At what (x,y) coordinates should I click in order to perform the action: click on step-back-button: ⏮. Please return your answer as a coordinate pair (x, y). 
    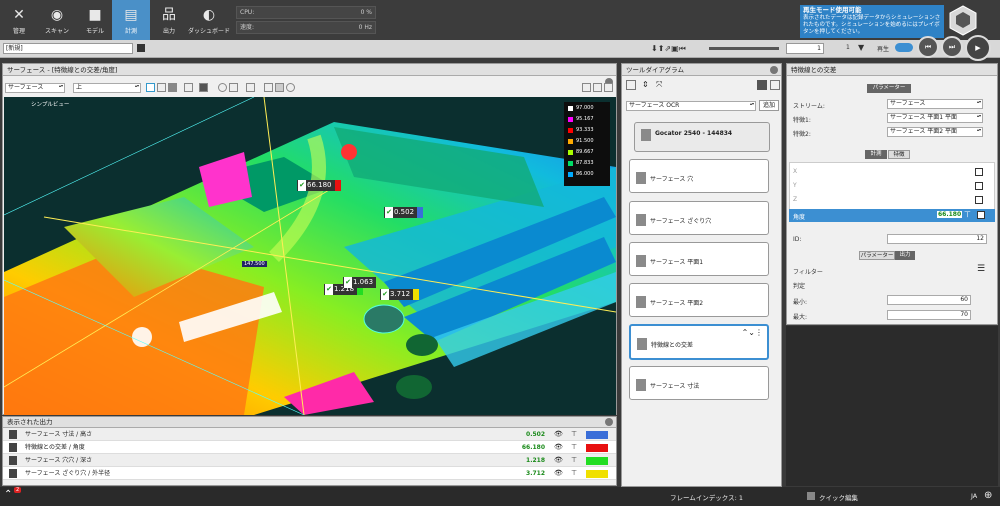
    Looking at the image, I should click on (928, 47).